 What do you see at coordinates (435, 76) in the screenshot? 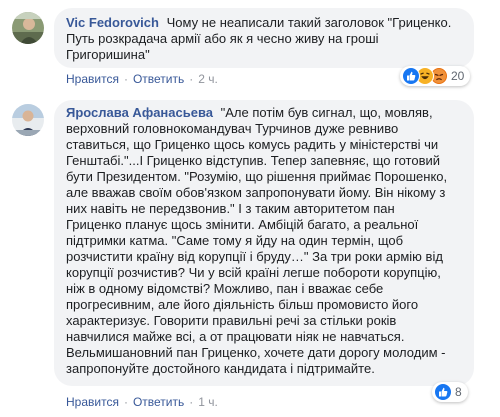
I see `reactions-summary: 20` at bounding box center [435, 76].